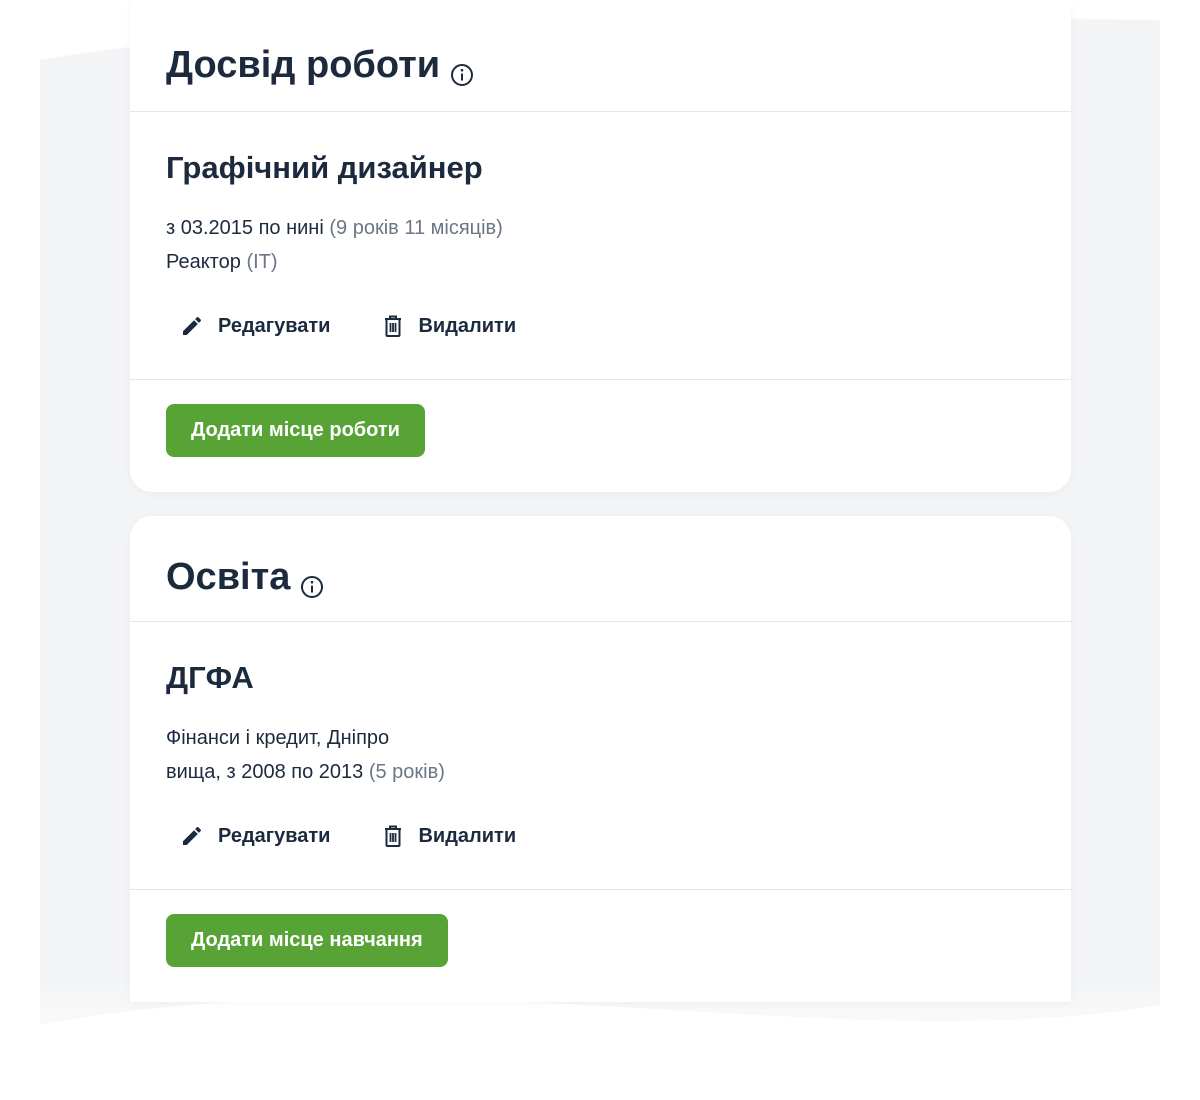 This screenshot has width=1200, height=1100. I want to click on job-title: Графічний дизайнер, so click(324, 167).